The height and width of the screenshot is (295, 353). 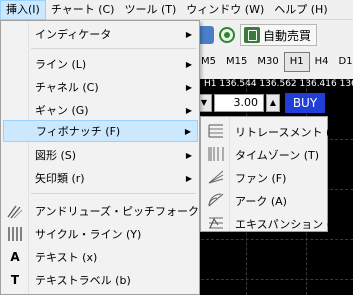 I want to click on menu-bar: 挿入(I) チャート (C) ツール (T) ウィンドウ (W) ヘルプ (H), so click(x=176, y=10).